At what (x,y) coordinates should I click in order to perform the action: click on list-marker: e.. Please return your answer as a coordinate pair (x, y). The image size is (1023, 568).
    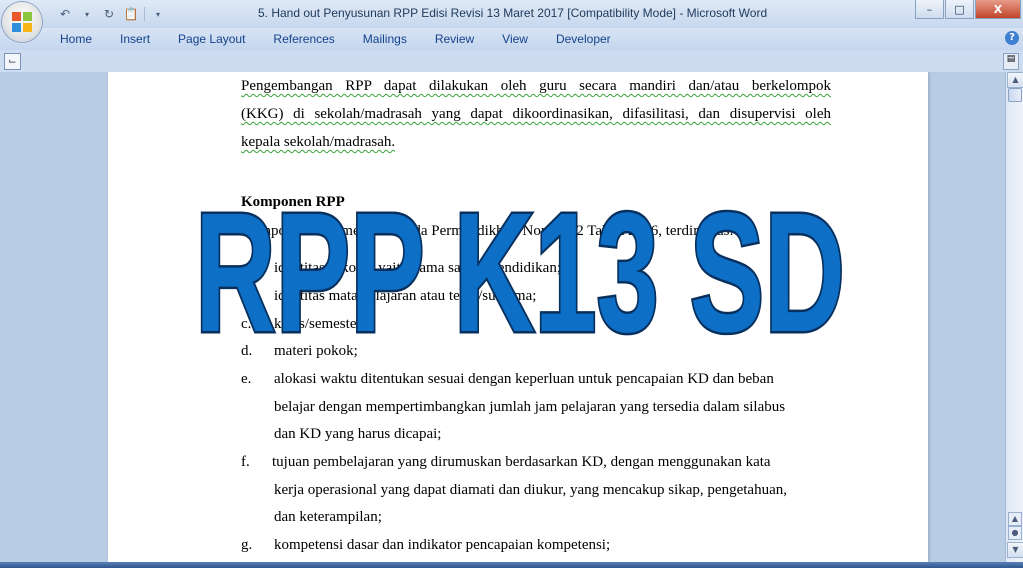
    Looking at the image, I should click on (246, 379).